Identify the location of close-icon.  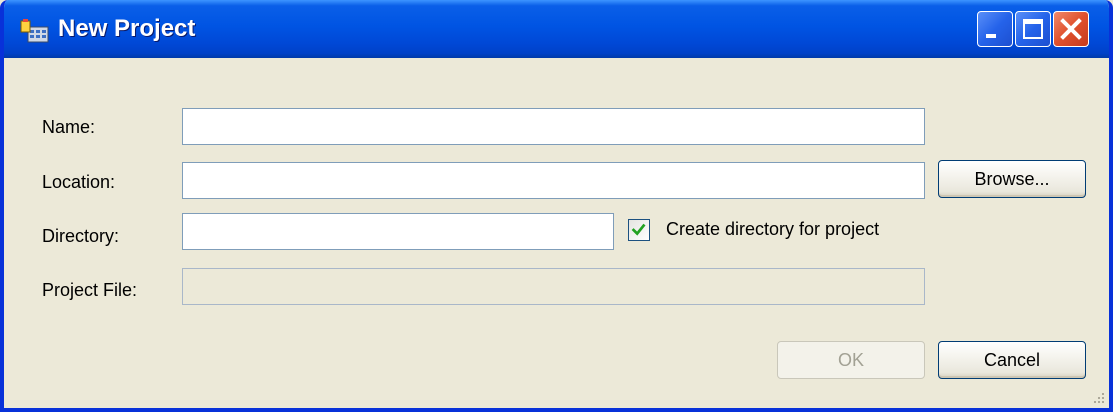
(1071, 29).